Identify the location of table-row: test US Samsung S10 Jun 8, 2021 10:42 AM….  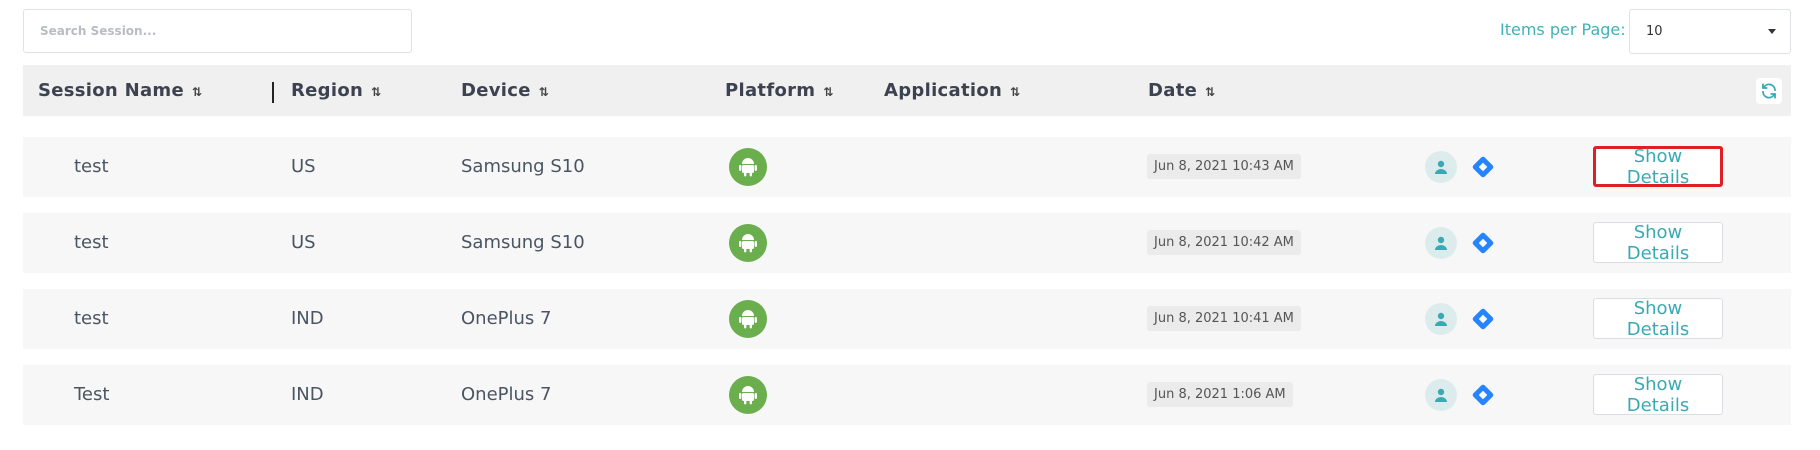
(907, 243).